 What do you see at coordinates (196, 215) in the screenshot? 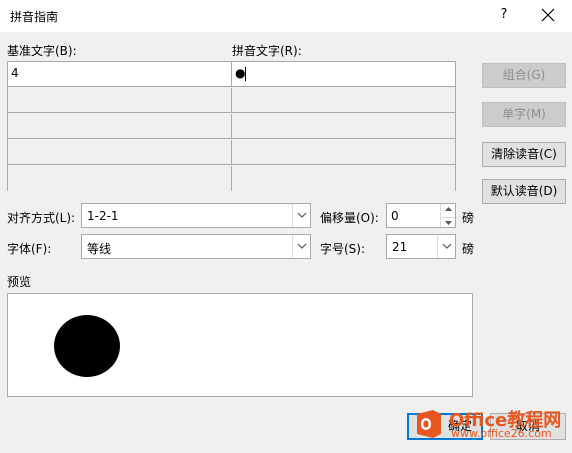
I see `alignment-select: 1-2-1` at bounding box center [196, 215].